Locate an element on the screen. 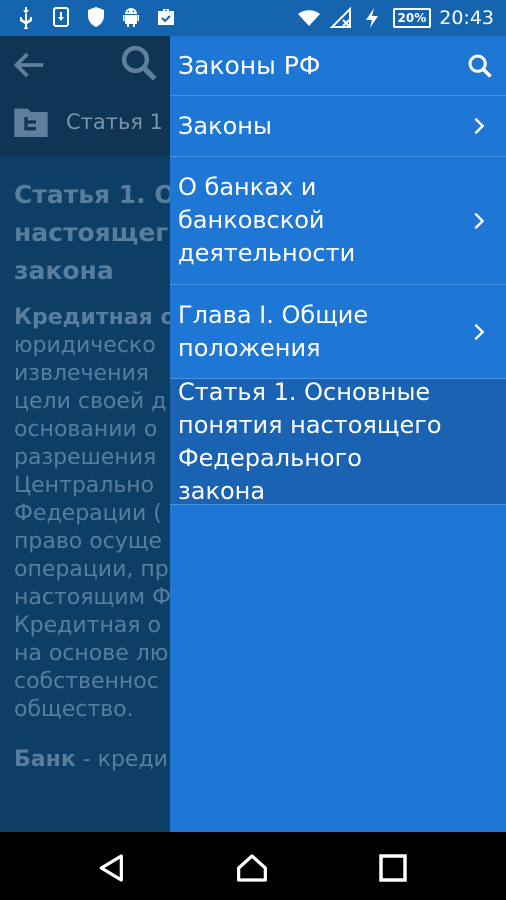  charging-bolt-icon is located at coordinates (371, 18).